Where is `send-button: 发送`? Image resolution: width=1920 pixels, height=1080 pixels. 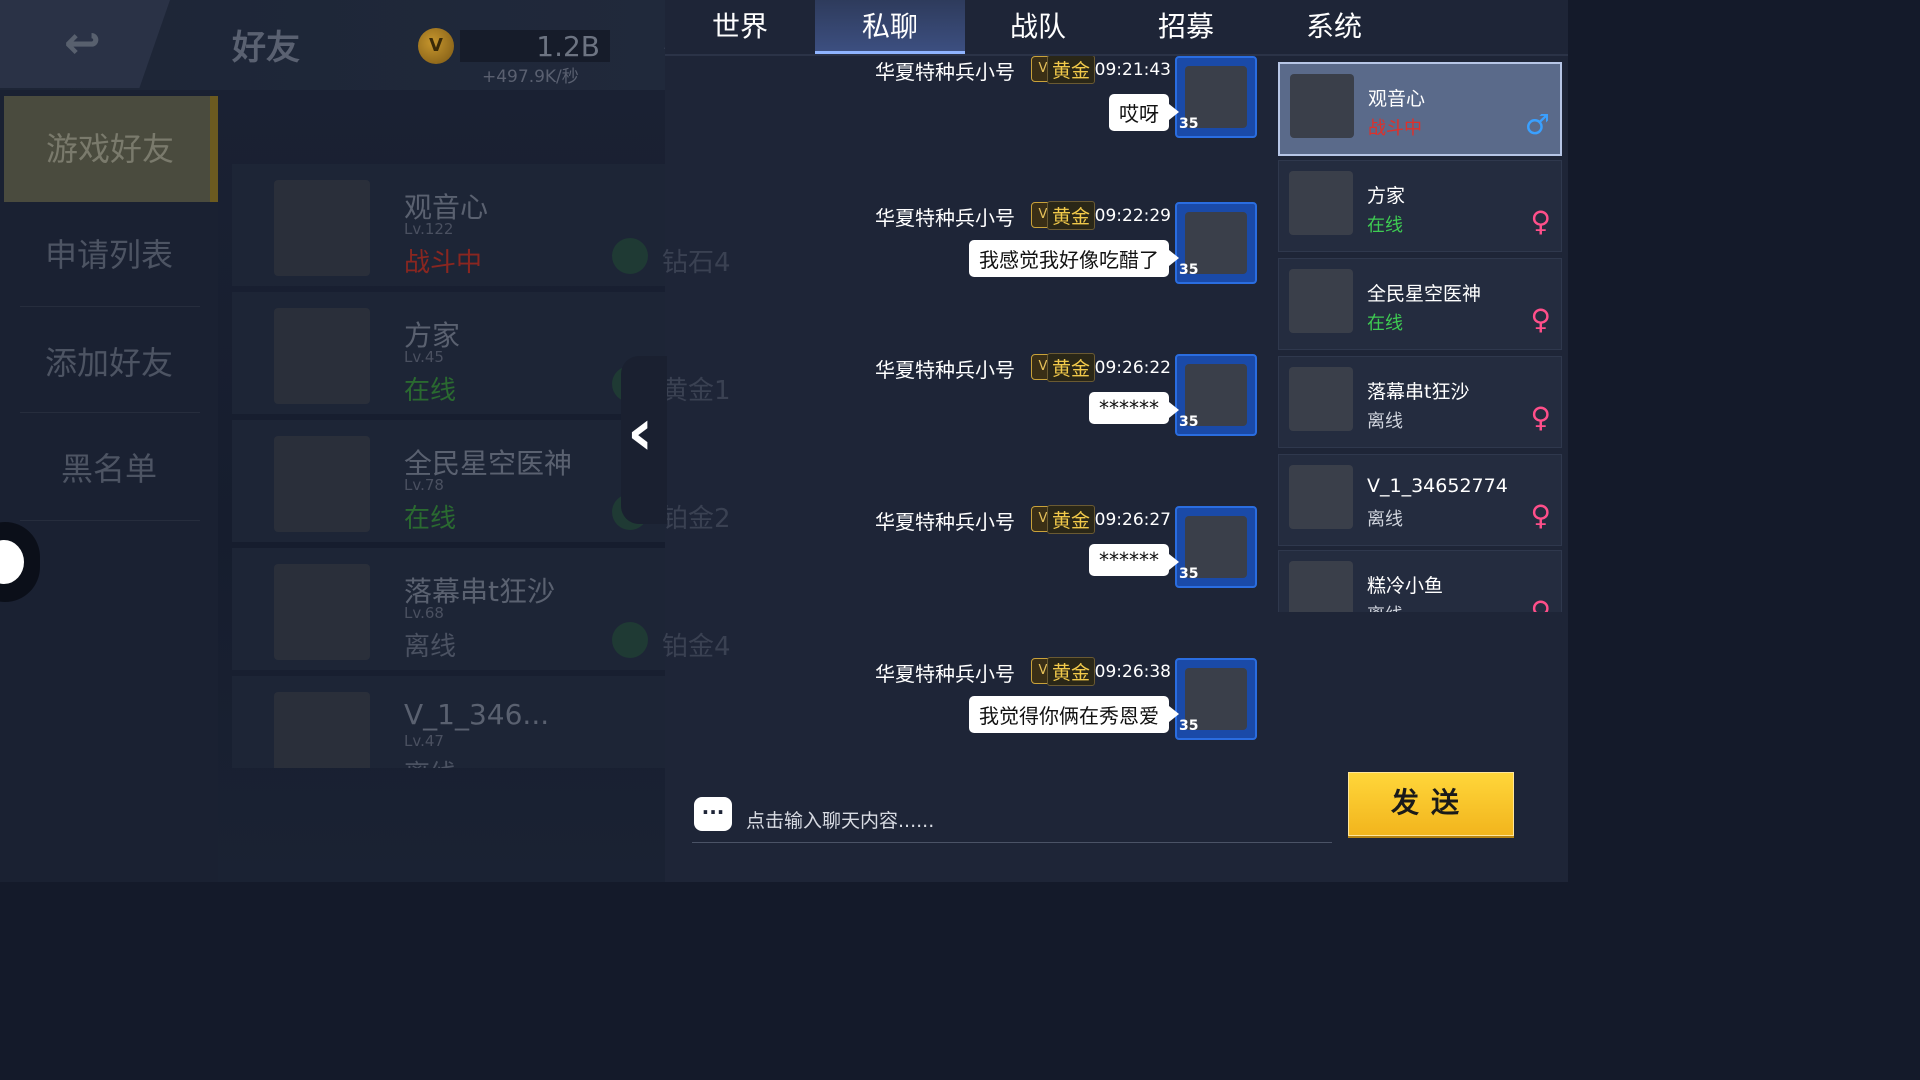
send-button: 发送 is located at coordinates (1431, 804).